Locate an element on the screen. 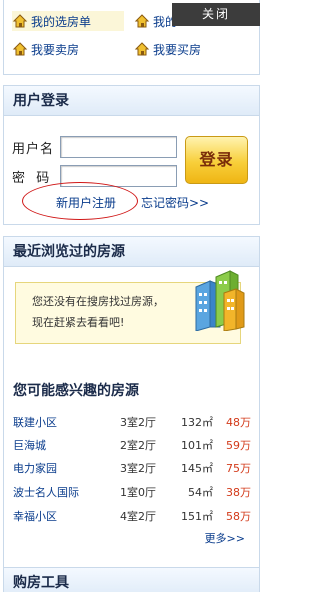 This screenshot has height=592, width=320. my-house-list-link: 我的选房单 is located at coordinates (68, 21).